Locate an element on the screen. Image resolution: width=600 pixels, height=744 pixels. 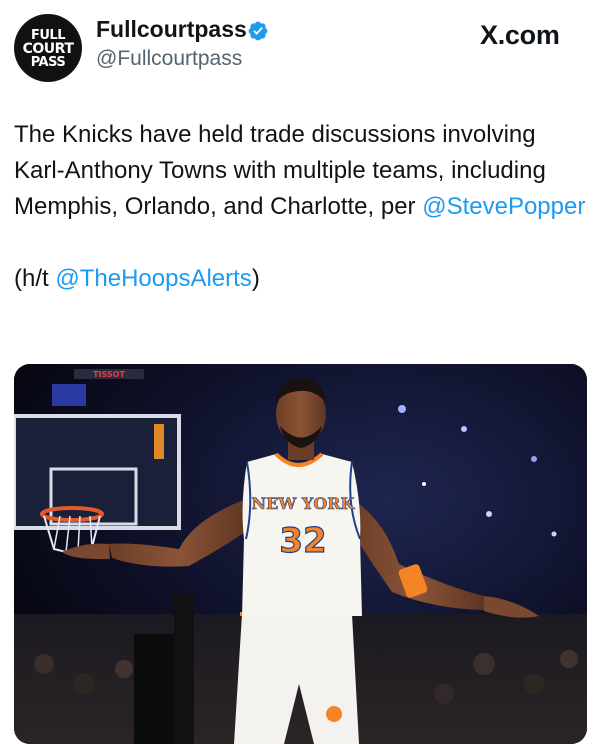
jersey-team: NEW YORK is located at coordinates (304, 503).